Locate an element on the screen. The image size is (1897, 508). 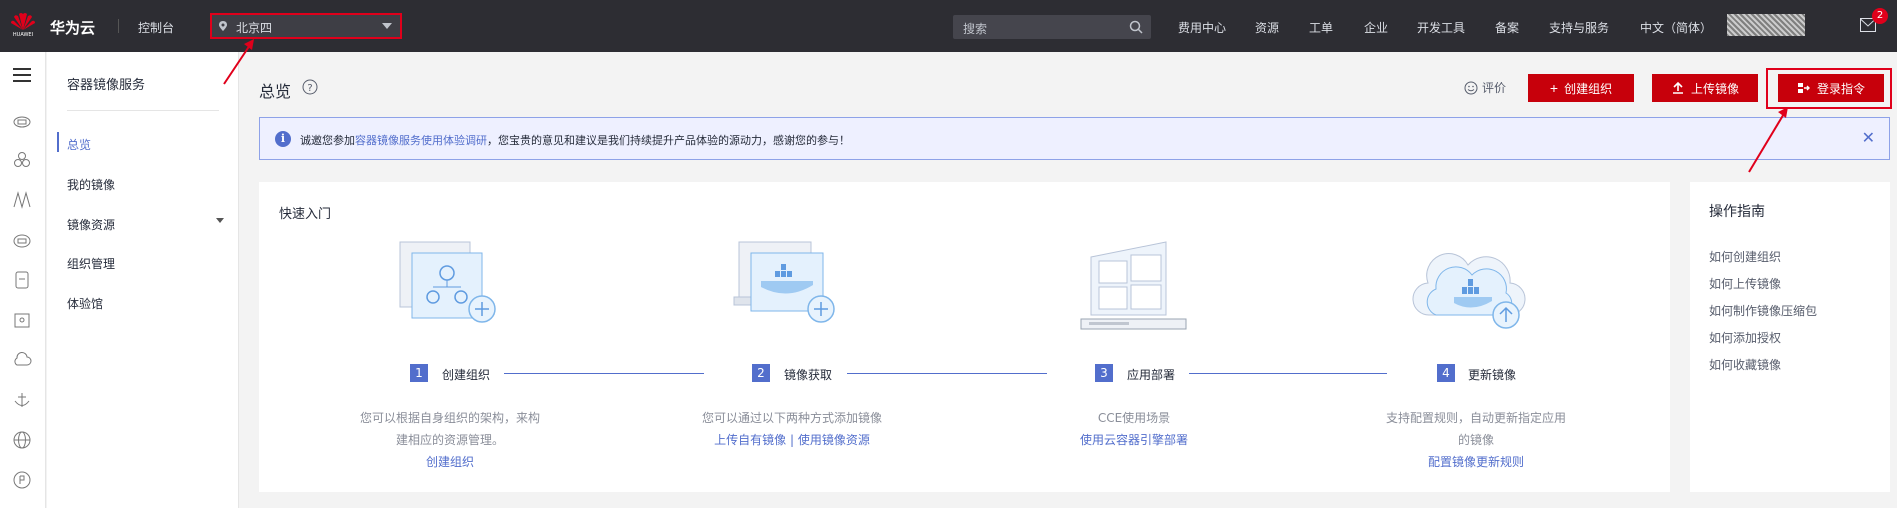
search-input: 搜索 is located at coordinates (1052, 27).